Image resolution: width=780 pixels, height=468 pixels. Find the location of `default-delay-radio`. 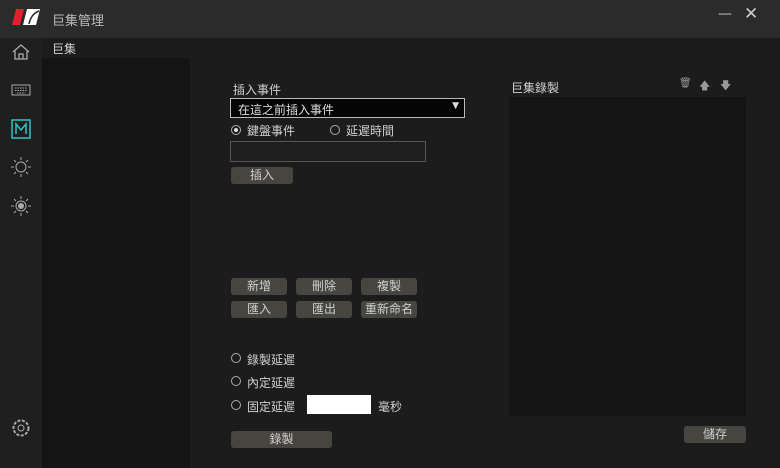

default-delay-radio is located at coordinates (236, 381).